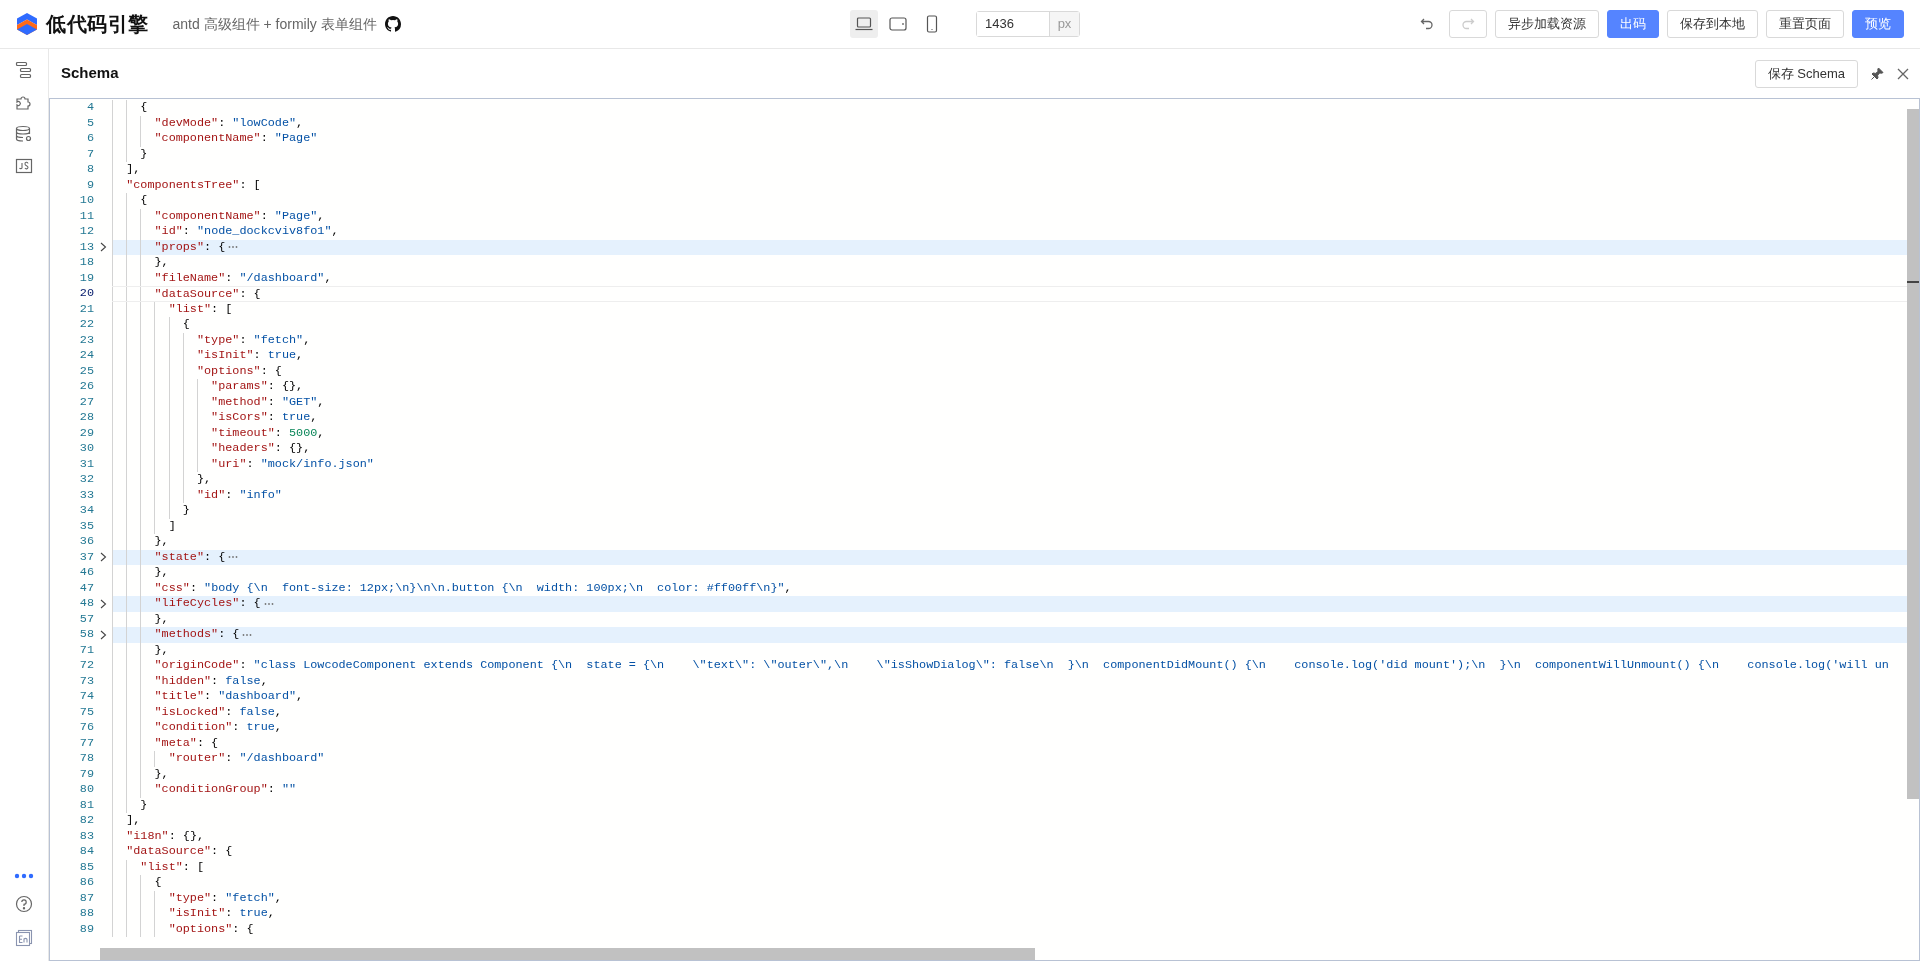  Describe the element at coordinates (190, 247) in the screenshot. I see `code-line: "props": {` at that location.